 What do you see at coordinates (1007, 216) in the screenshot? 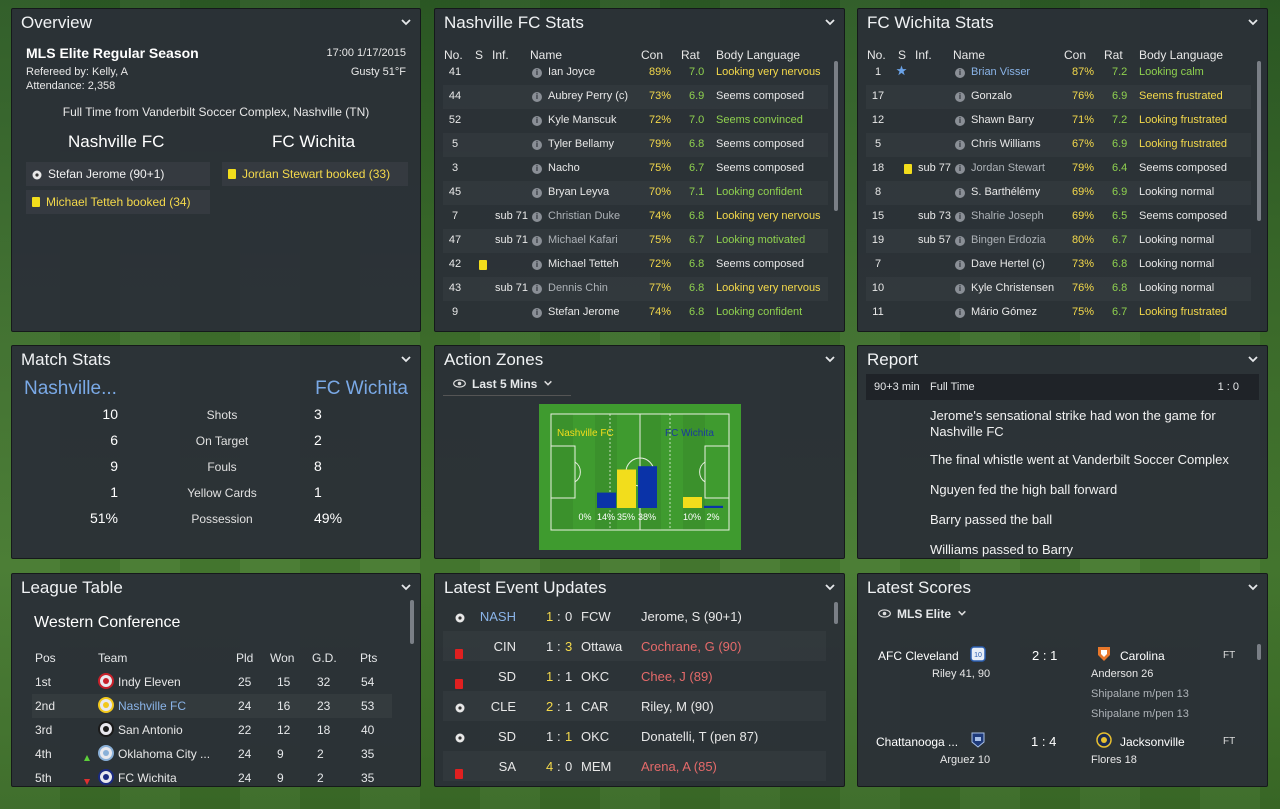
I see `player-name: Shalrie Joseph` at bounding box center [1007, 216].